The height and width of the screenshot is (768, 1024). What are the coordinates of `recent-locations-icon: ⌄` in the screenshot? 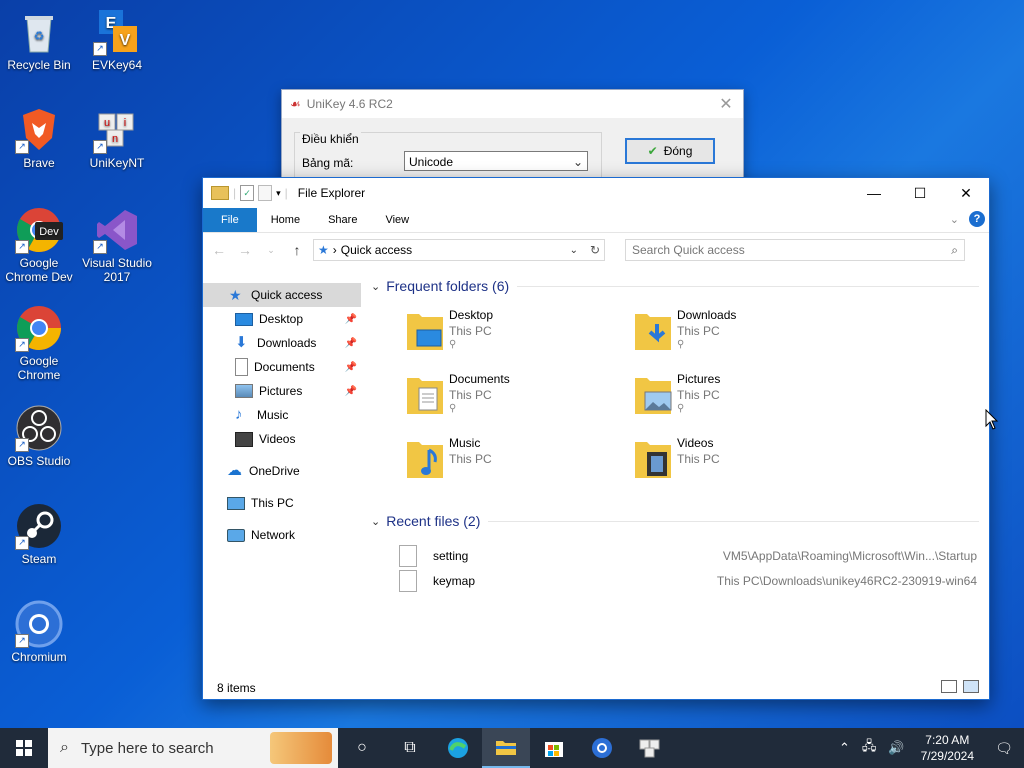 It's located at (271, 250).